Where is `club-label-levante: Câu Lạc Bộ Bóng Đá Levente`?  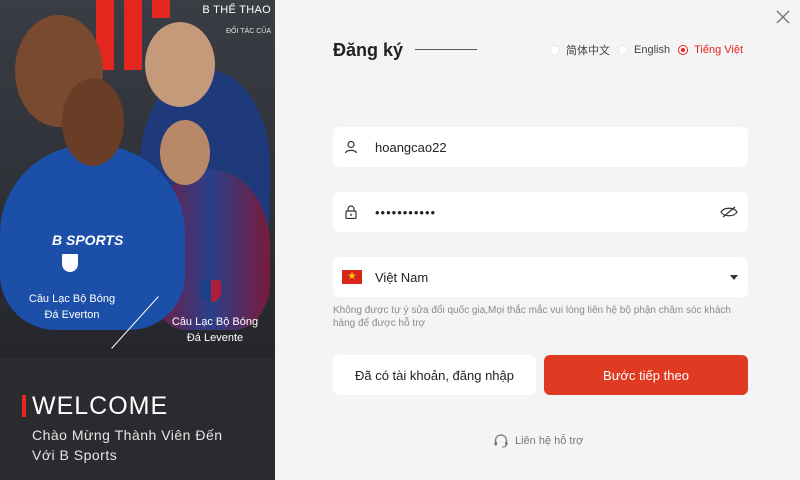 club-label-levante: Câu Lạc Bộ Bóng Đá Levente is located at coordinates (215, 330).